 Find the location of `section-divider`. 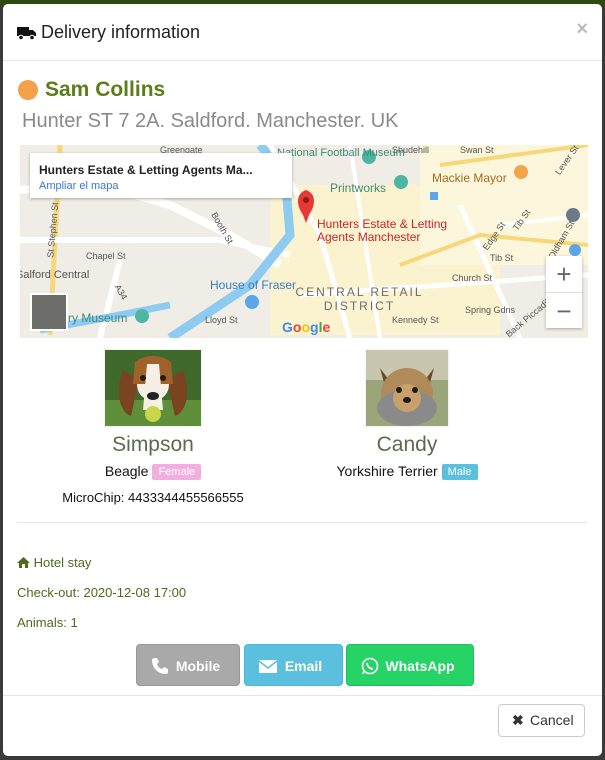

section-divider is located at coordinates (302, 522).